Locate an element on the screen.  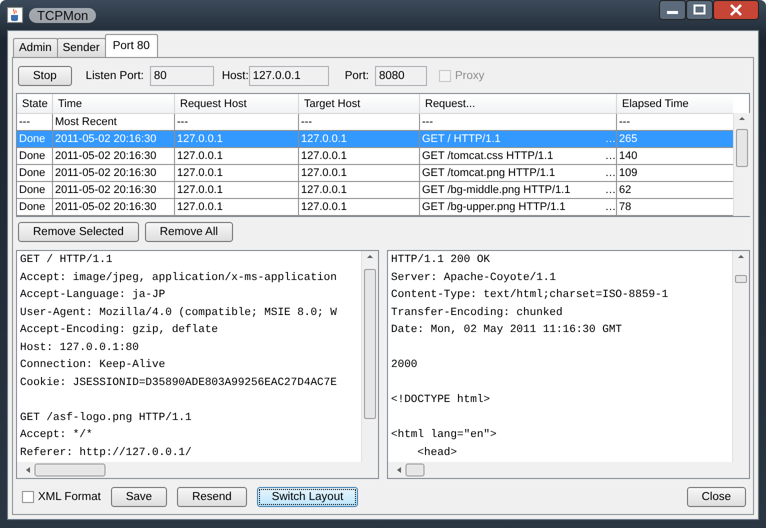
text-line: Referer: http://127.0.0.1/ is located at coordinates (106, 453).